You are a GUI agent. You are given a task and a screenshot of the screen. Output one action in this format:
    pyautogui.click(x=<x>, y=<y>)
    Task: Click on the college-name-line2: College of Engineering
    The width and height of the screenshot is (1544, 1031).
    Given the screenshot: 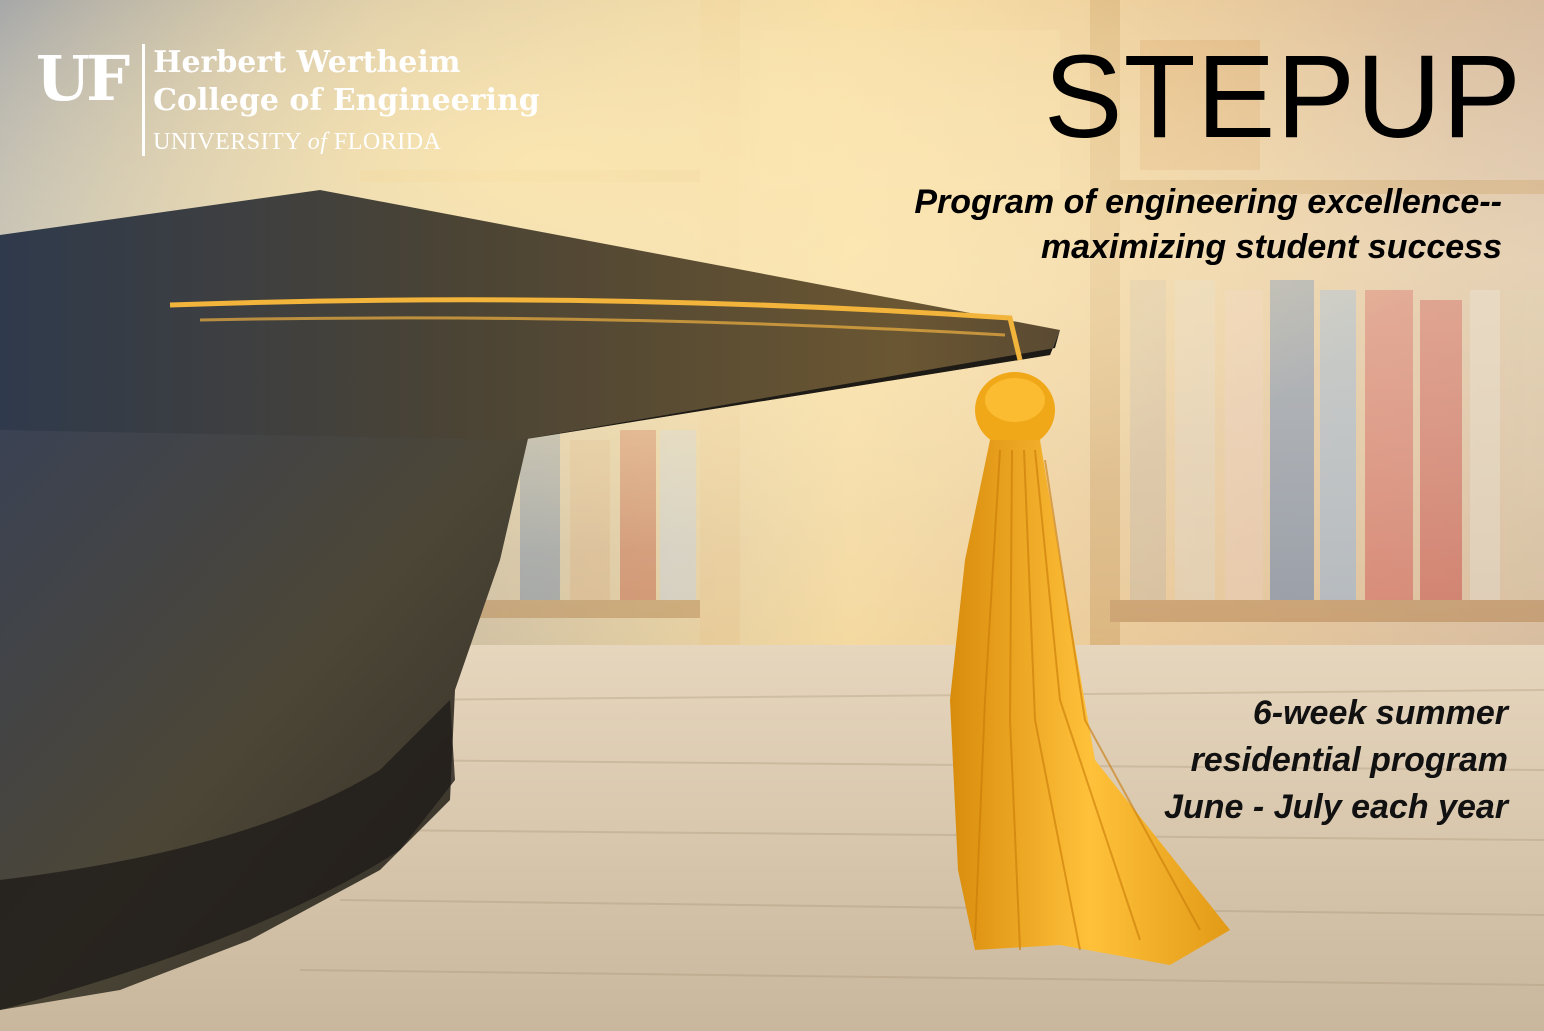 What is the action you would take?
    pyautogui.click(x=346, y=100)
    